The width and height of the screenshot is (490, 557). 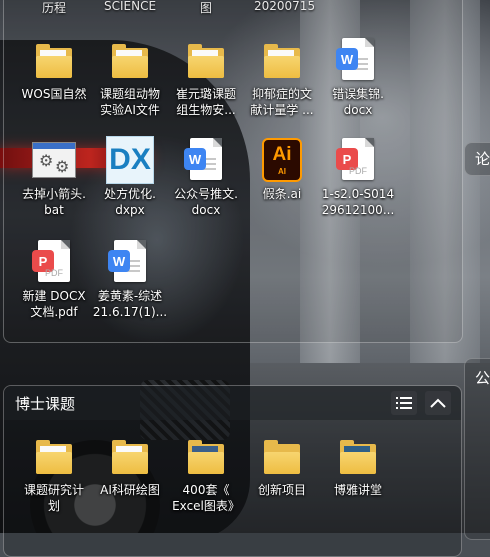 I want to click on desktop-item-wos: WOS国自然, so click(x=54, y=69).